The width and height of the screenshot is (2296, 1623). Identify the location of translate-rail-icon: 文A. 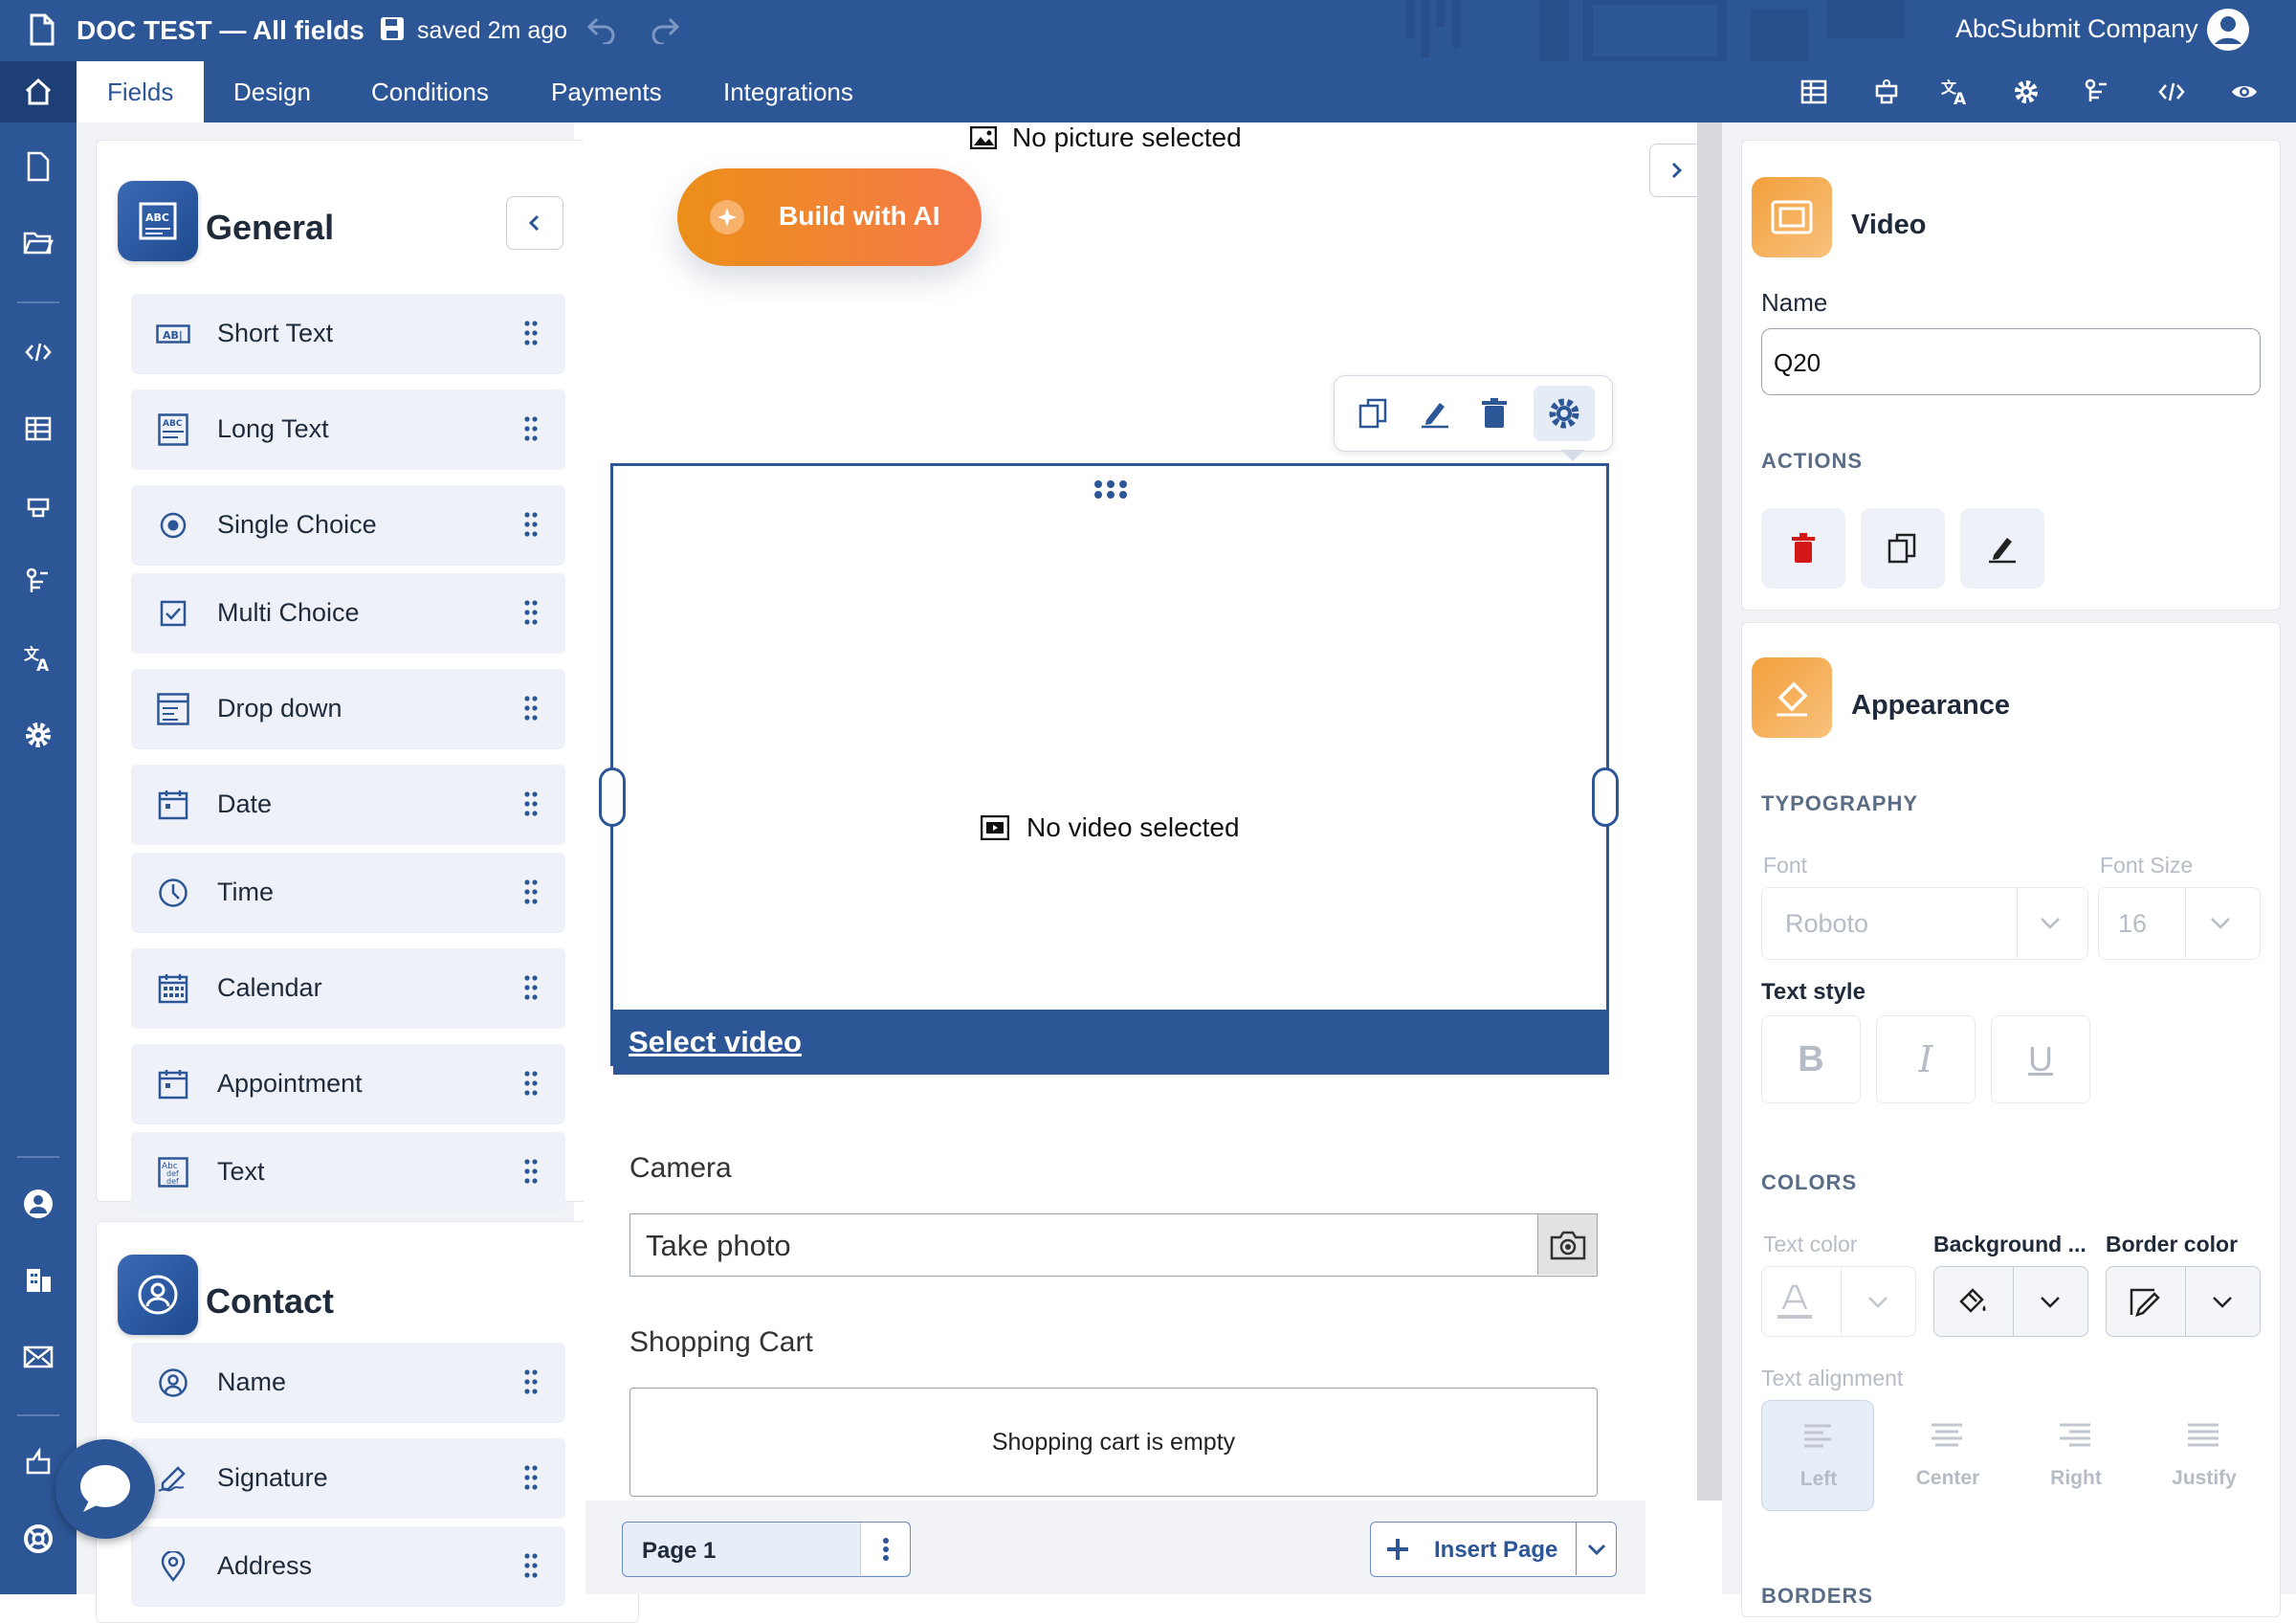
(38, 658).